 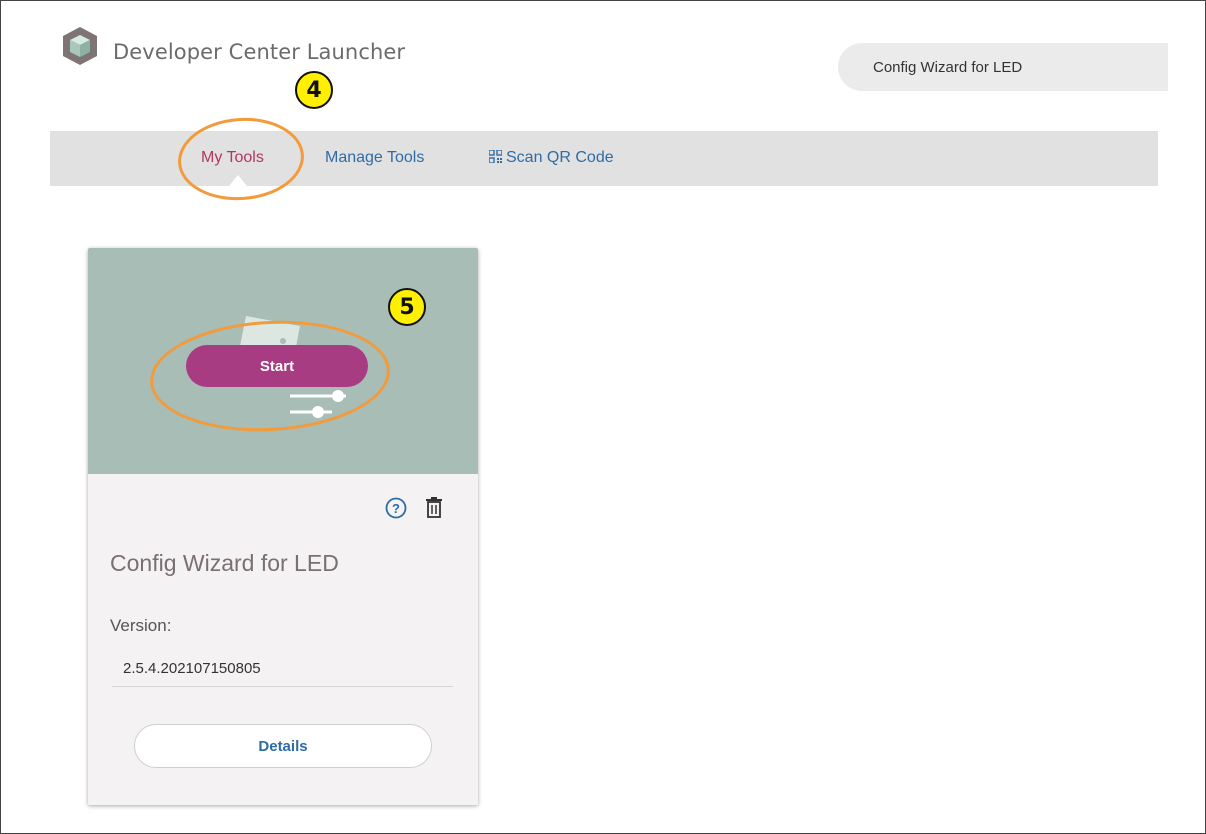 I want to click on start-button: Start, so click(x=277, y=366).